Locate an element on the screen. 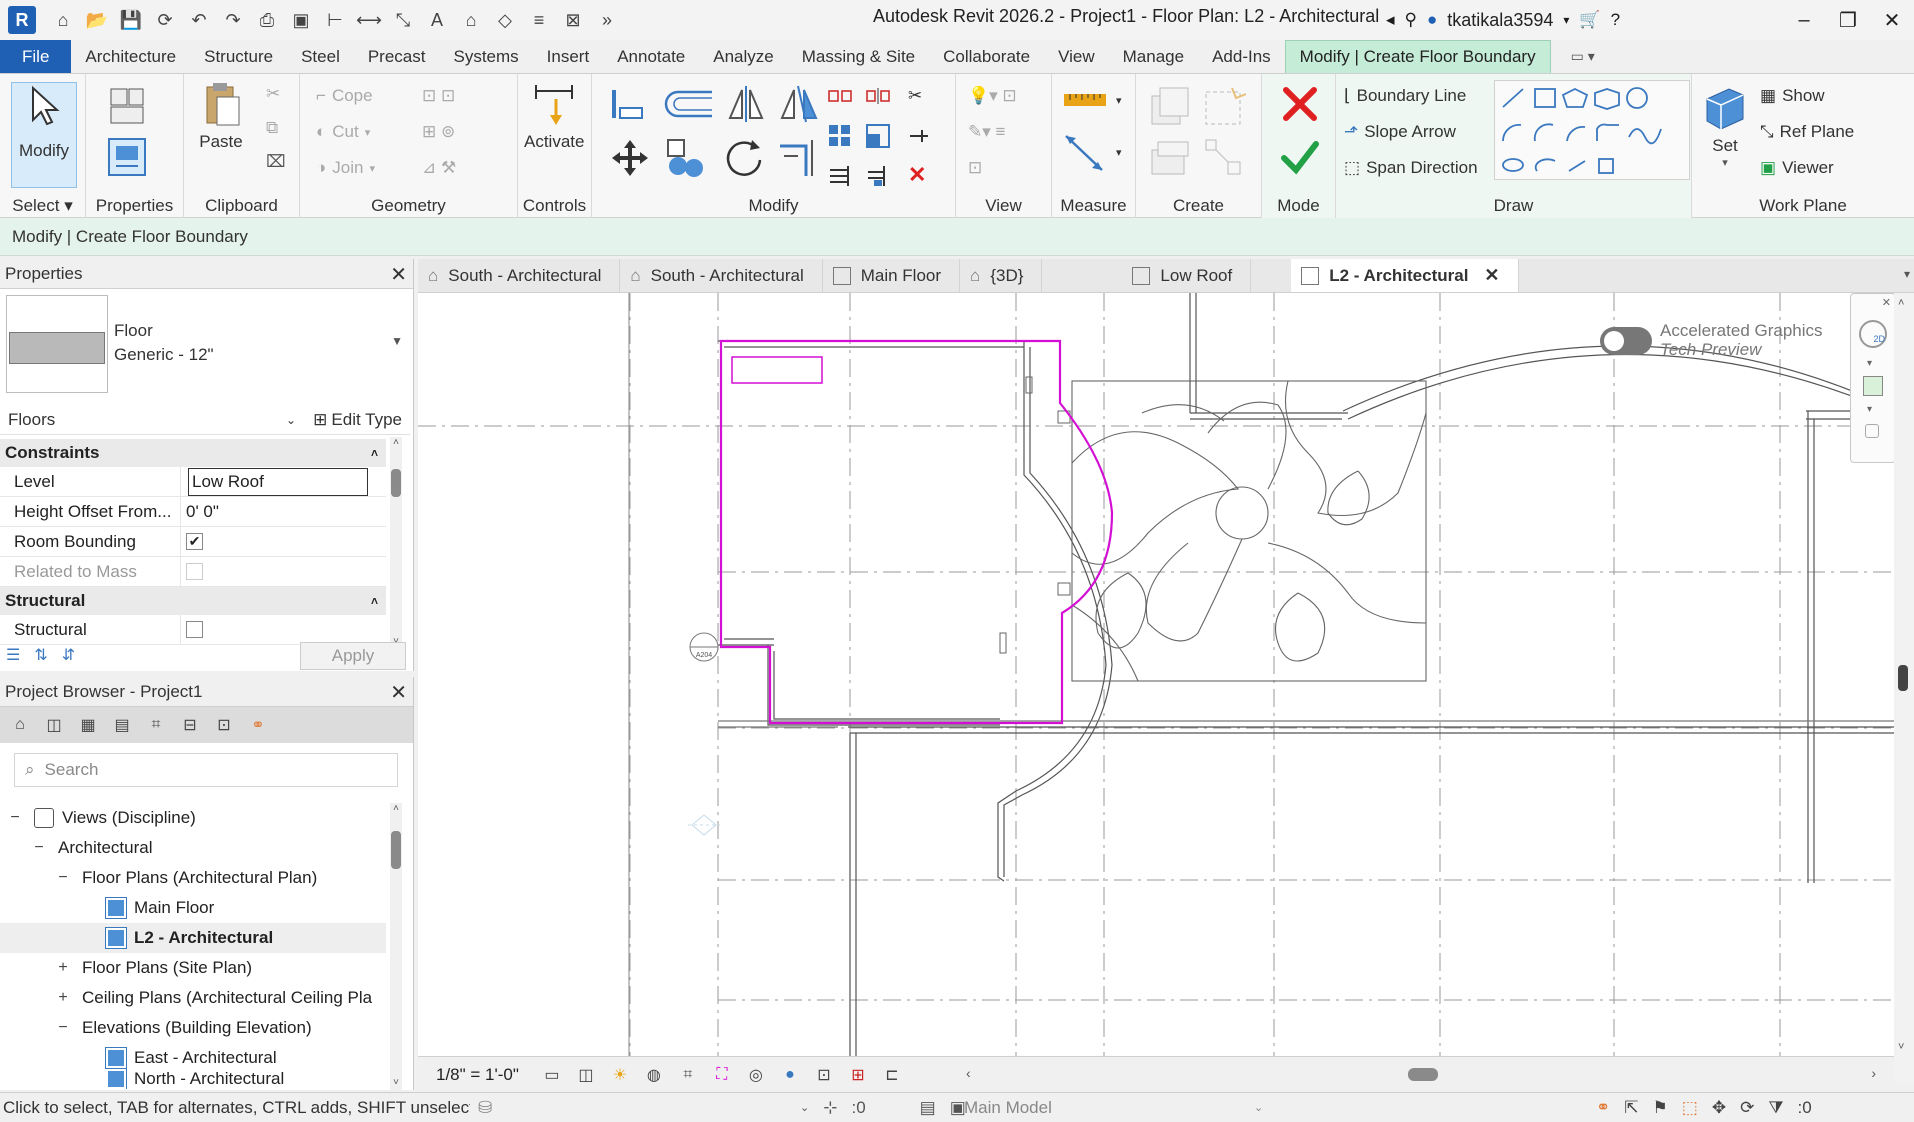 The image size is (1914, 1122). worksets-dropdown-icon: ⌄ is located at coordinates (804, 1107).